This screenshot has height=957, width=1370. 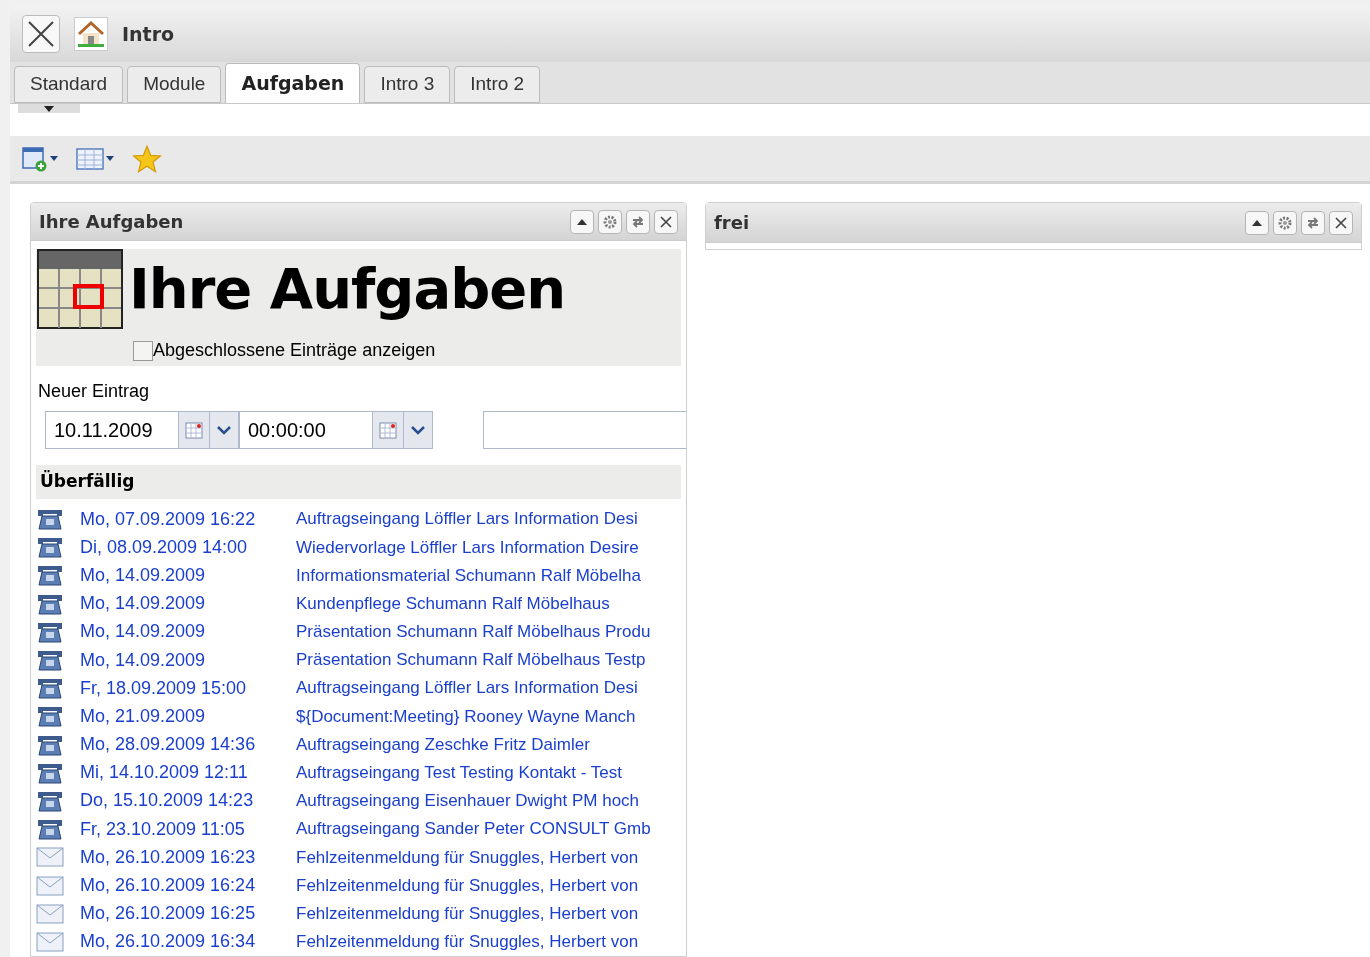 I want to click on checkbox-label: Abgeschlossene Einträge anzeigen, so click(x=294, y=350).